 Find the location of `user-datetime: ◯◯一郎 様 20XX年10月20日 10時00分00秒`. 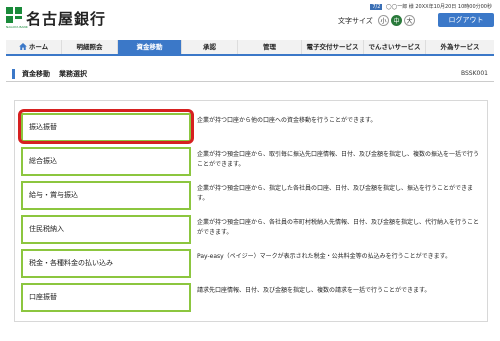

user-datetime: ◯◯一郎 様 20XX年10月20日 10時00分00秒 is located at coordinates (439, 7).